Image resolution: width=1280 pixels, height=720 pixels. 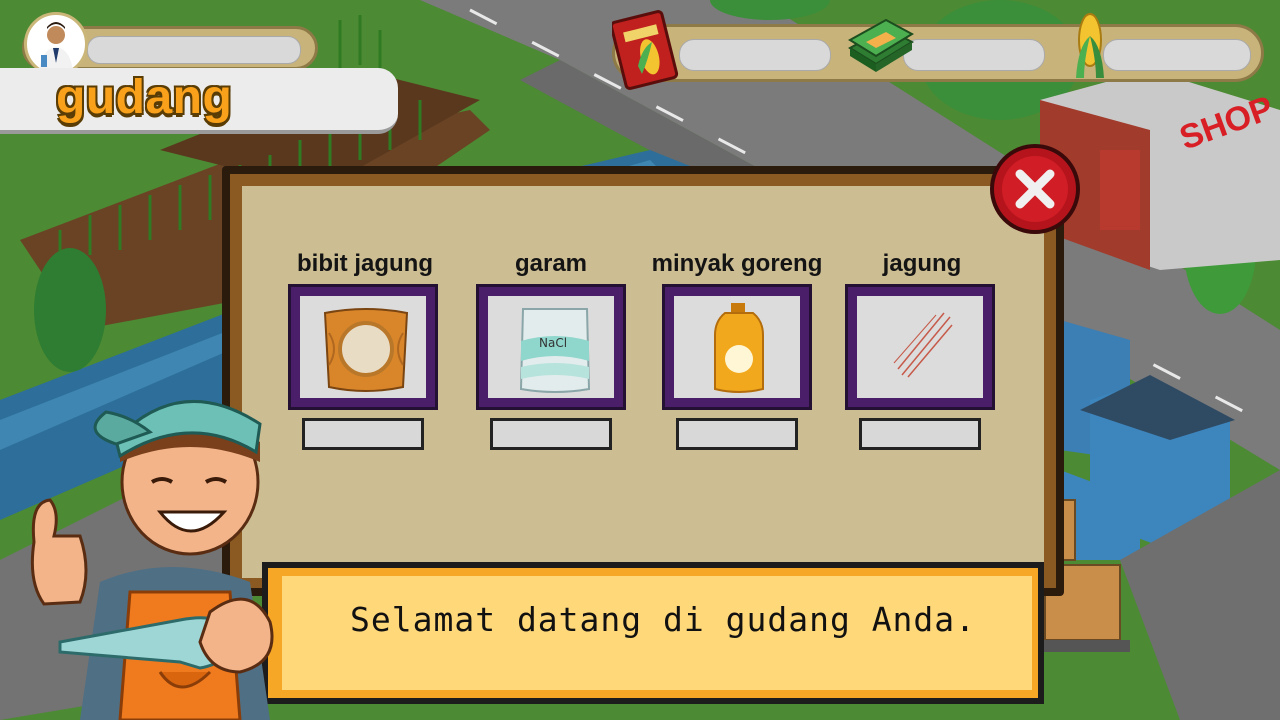 I want to click on item-label-minyak-goreng: minyak goreng, so click(x=737, y=263).